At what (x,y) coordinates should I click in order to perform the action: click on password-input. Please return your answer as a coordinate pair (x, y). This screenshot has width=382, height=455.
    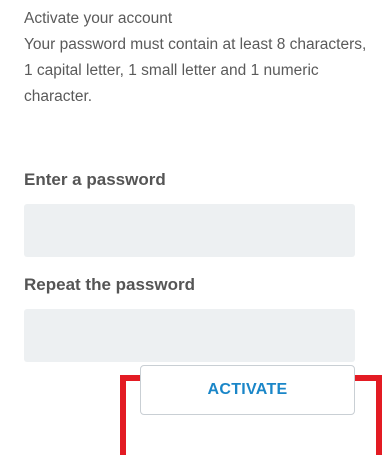
    Looking at the image, I should click on (189, 230).